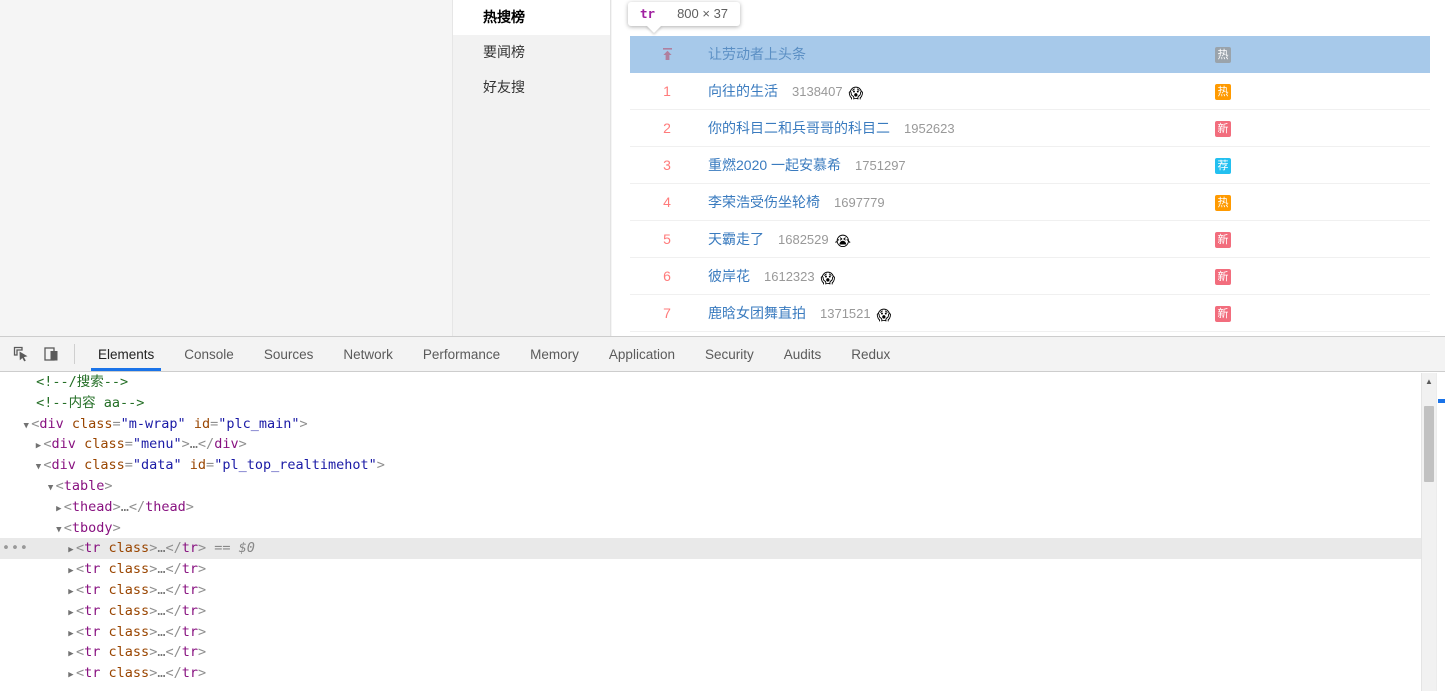 This screenshot has height=691, width=1445. I want to click on dom-tree-line: <!--/搜索-->, so click(722, 382).